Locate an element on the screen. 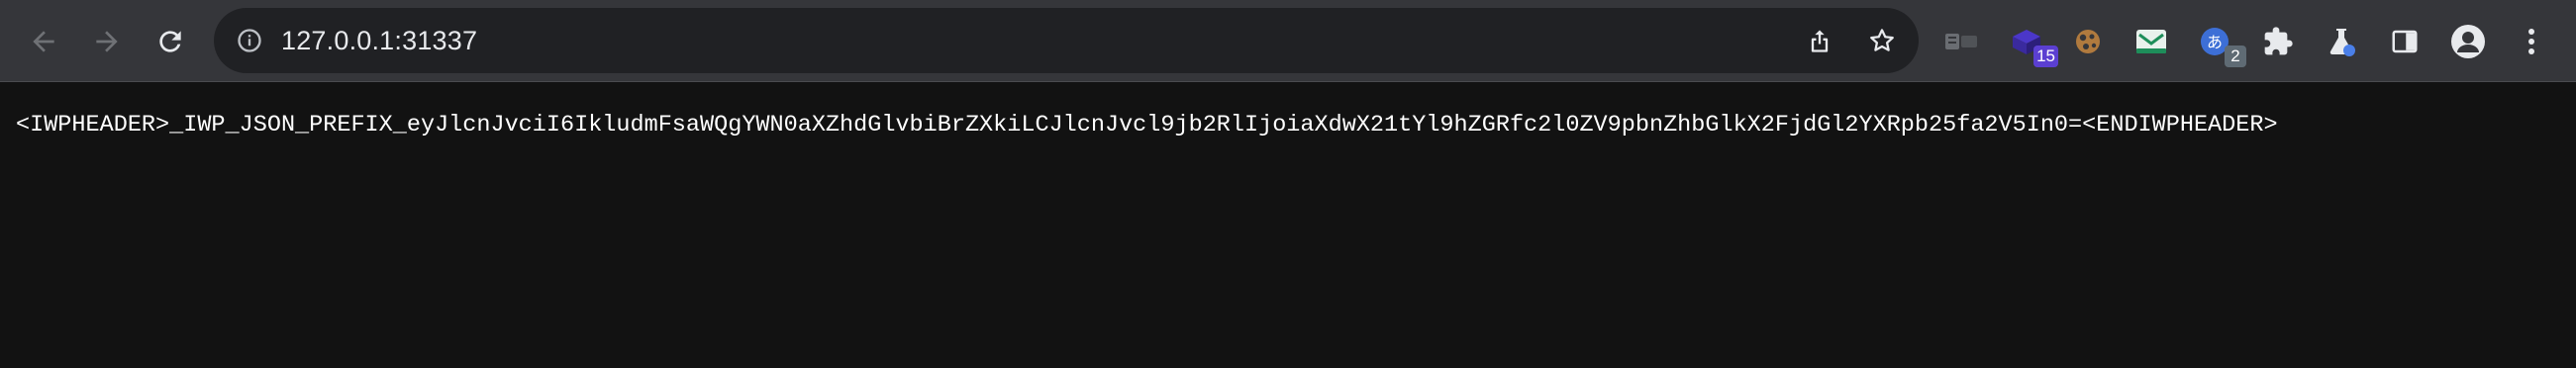  reload-button is located at coordinates (170, 41).